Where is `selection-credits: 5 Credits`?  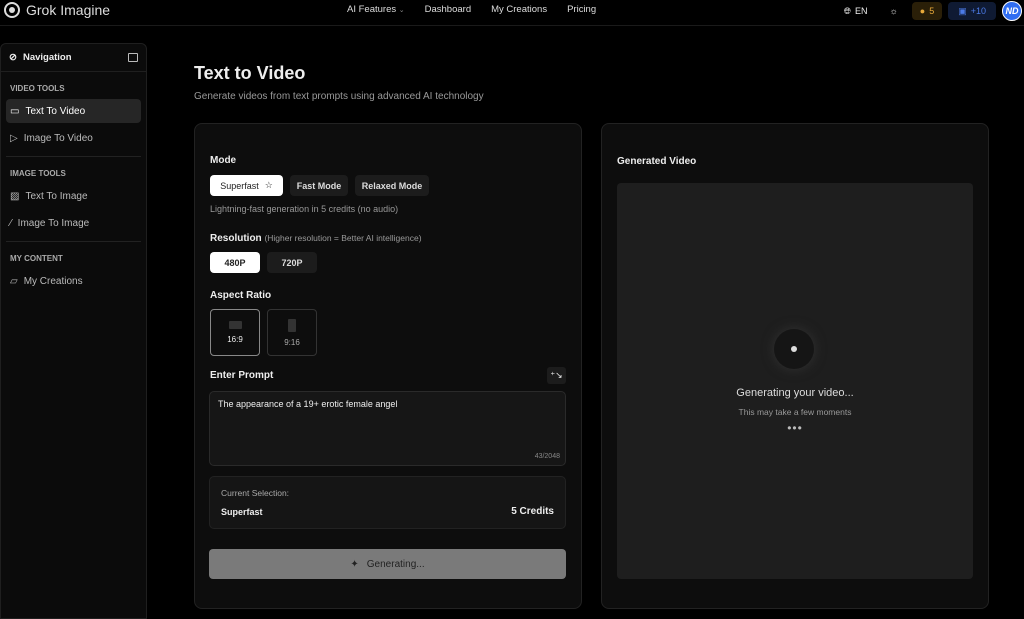
selection-credits: 5 Credits is located at coordinates (532, 511).